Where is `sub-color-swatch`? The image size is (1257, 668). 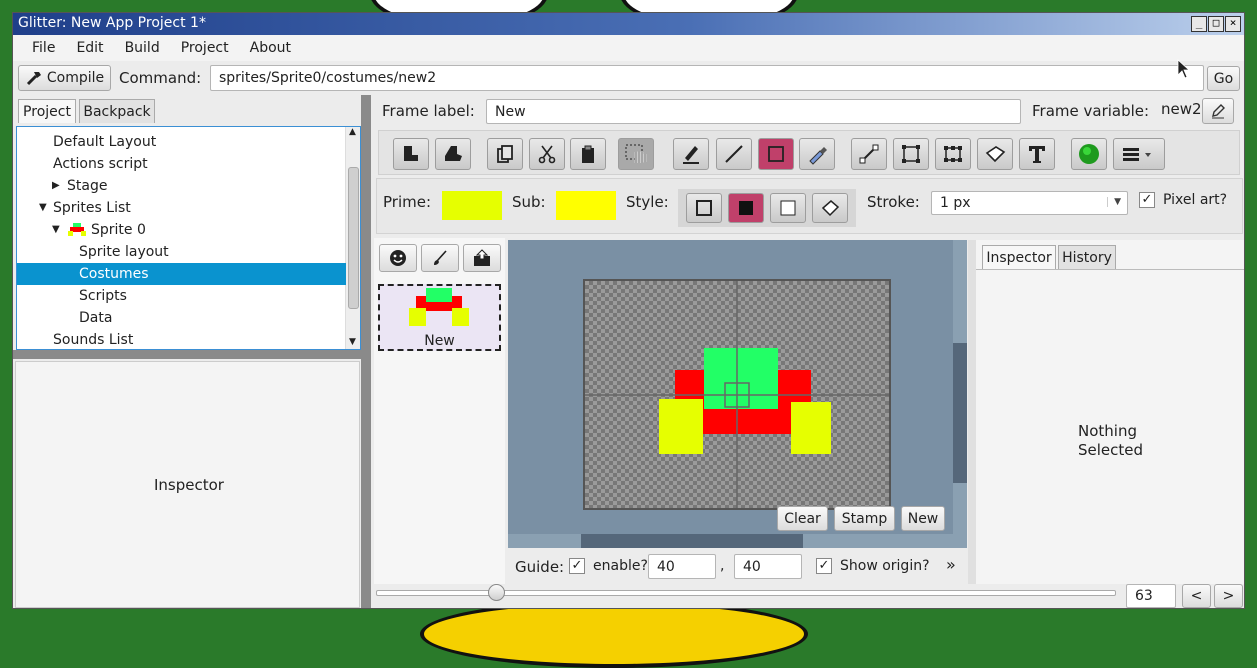 sub-color-swatch is located at coordinates (586, 205).